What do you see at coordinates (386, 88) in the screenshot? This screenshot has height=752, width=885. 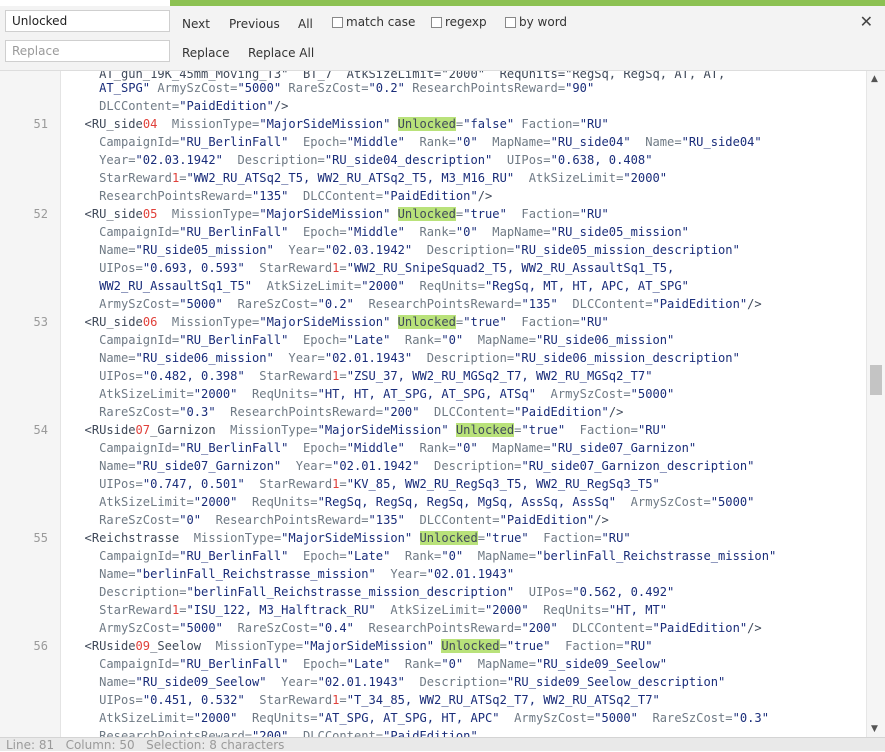 I see `code-token: "0.2"` at bounding box center [386, 88].